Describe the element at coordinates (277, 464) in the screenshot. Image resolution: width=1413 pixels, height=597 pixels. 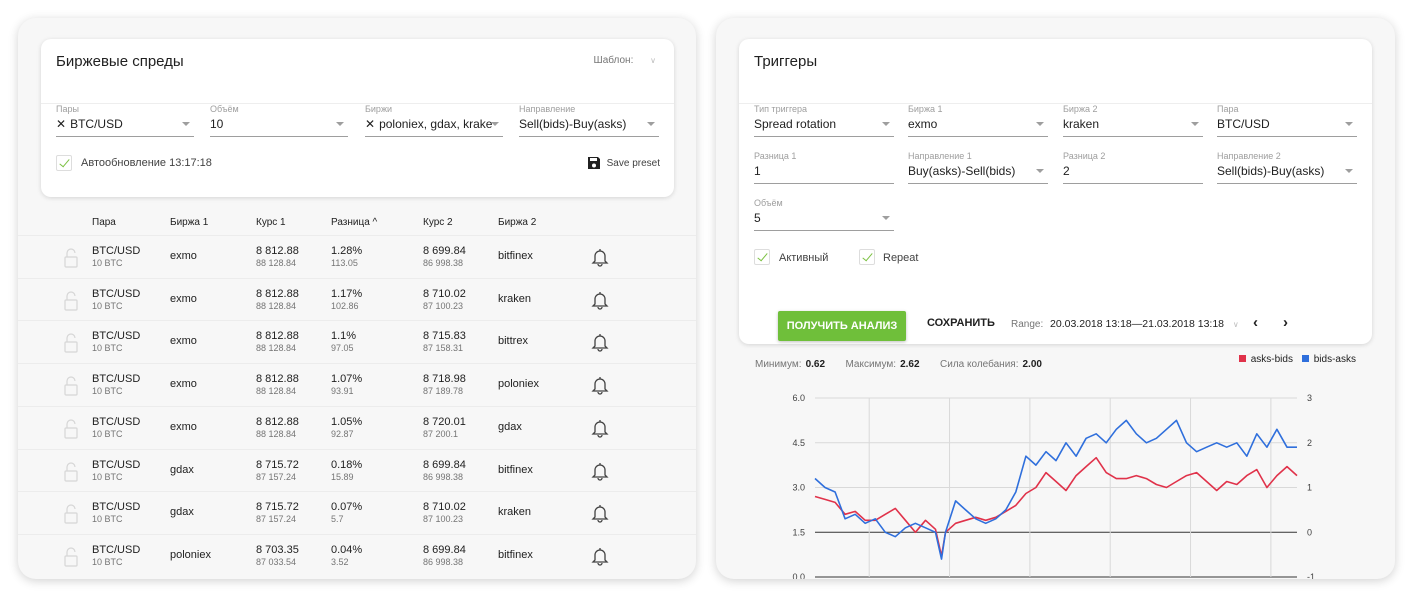
I see `rate1-value: 8 715.72` at that location.